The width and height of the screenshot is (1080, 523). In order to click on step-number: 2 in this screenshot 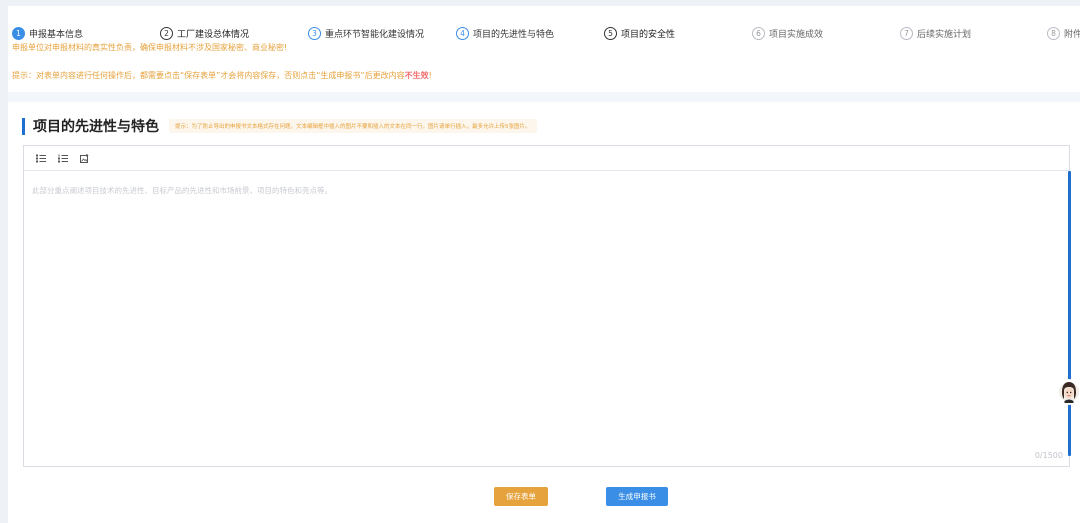, I will do `click(166, 33)`.